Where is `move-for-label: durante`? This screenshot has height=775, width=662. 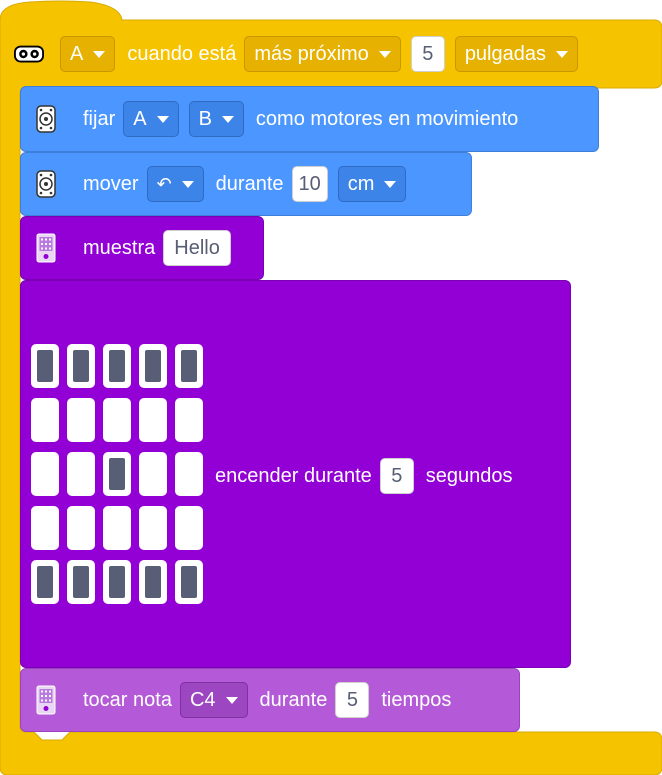
move-for-label: durante is located at coordinates (249, 183).